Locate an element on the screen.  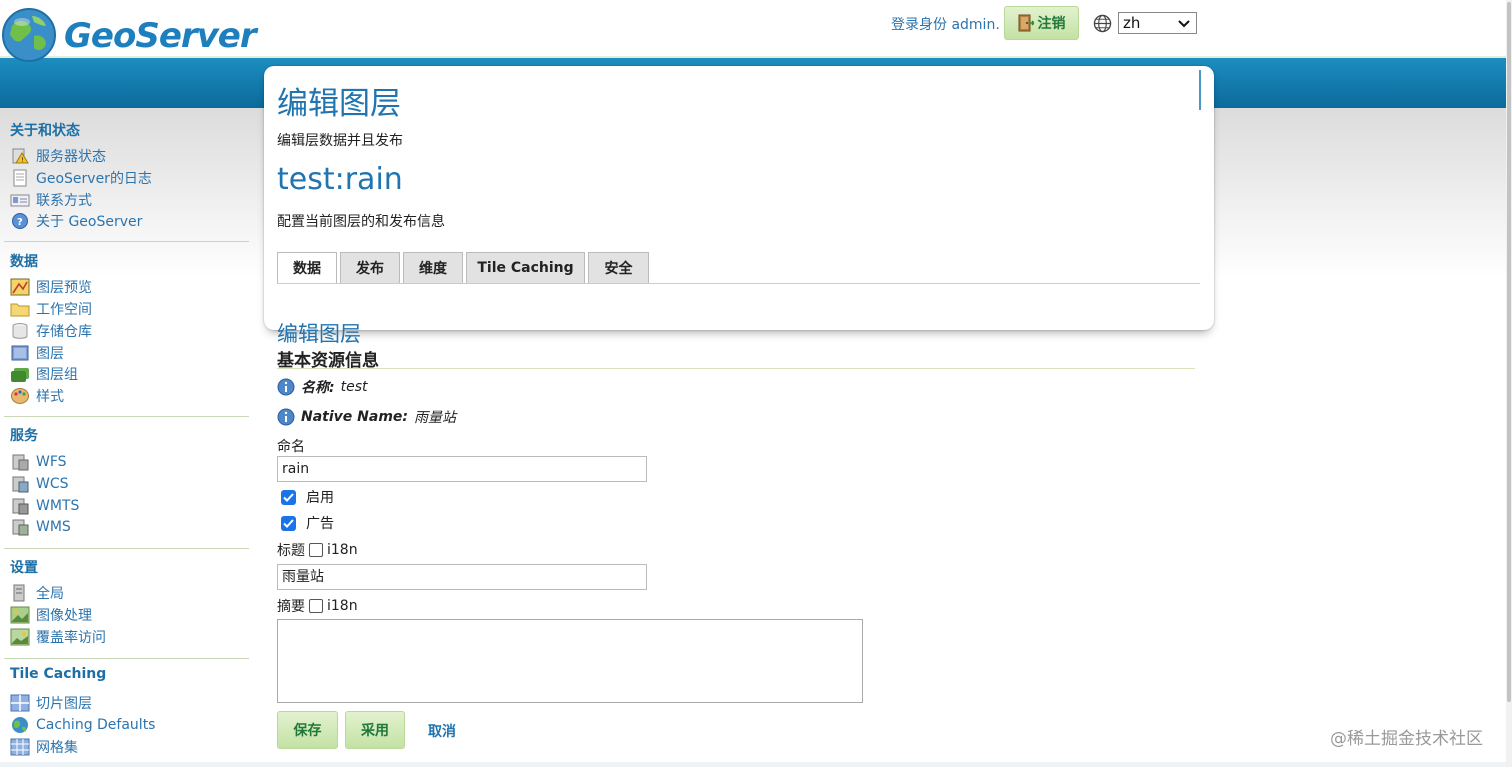
info-icon is located at coordinates (286, 387).